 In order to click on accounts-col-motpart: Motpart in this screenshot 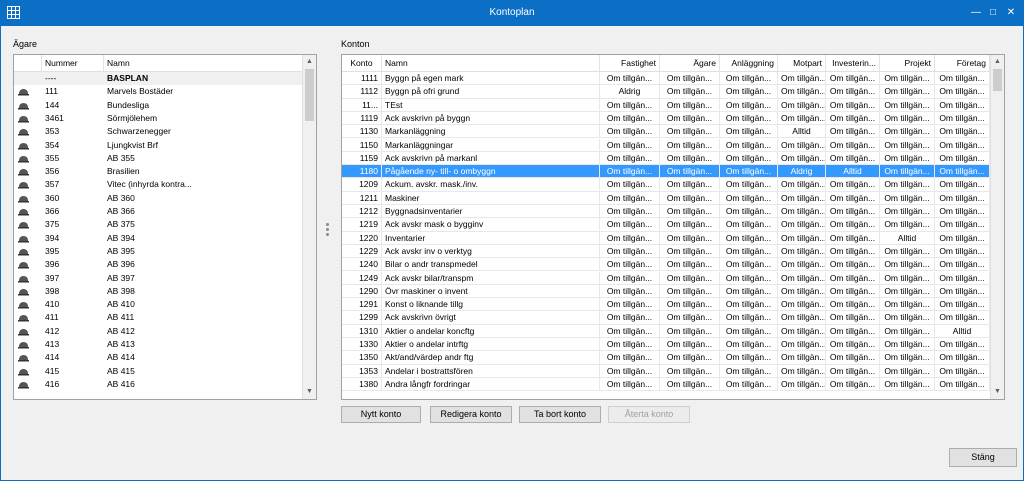, I will do `click(802, 63)`.